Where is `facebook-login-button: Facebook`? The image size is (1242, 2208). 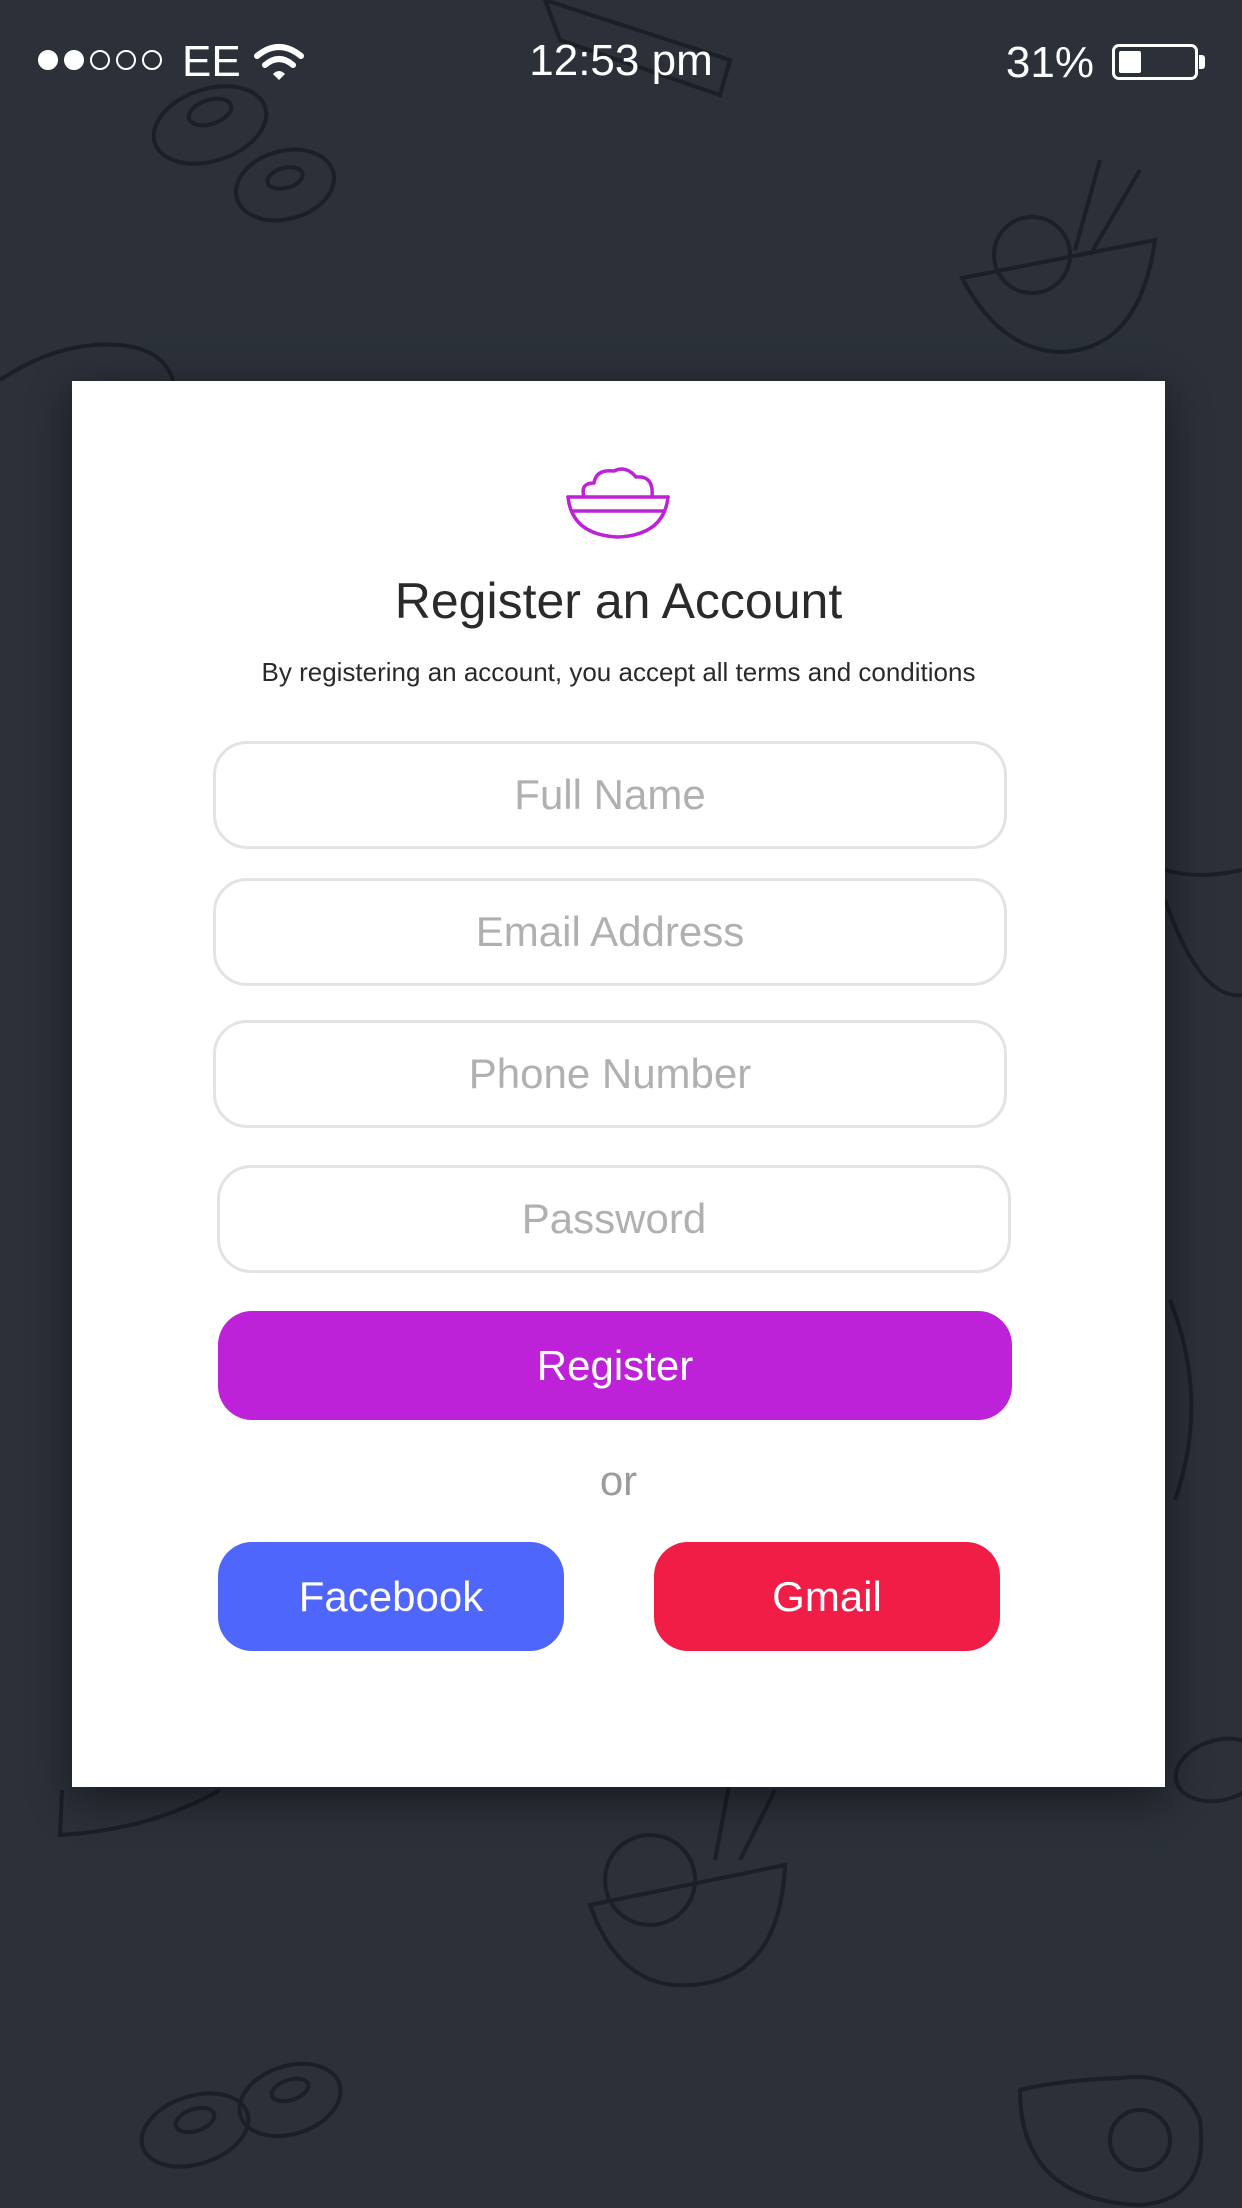 facebook-login-button: Facebook is located at coordinates (391, 1596).